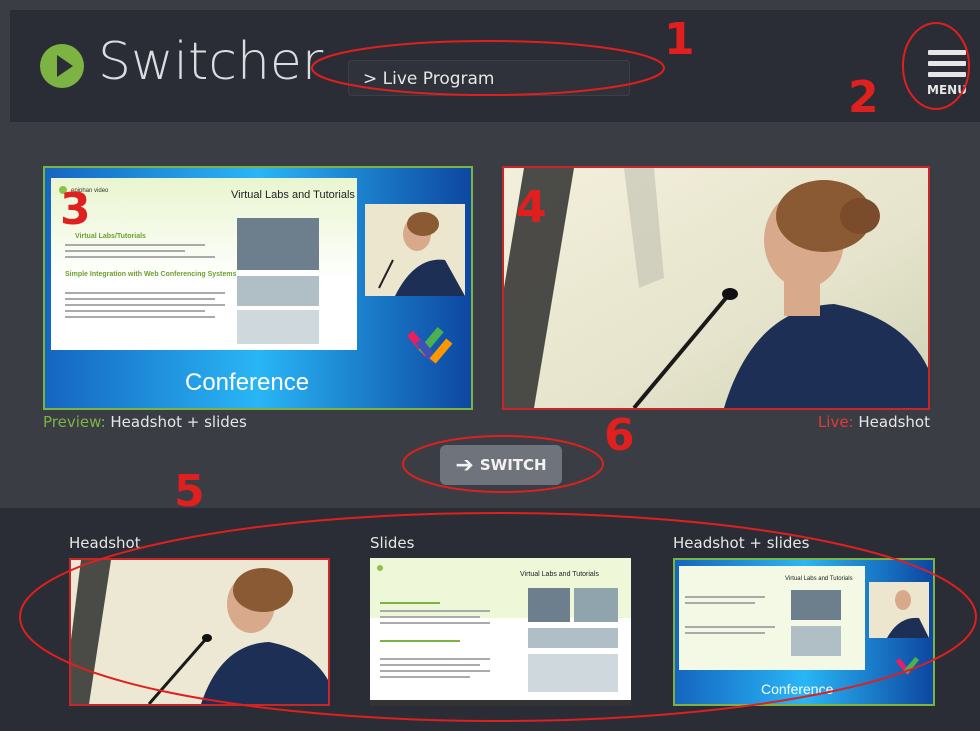 Image resolution: width=980 pixels, height=731 pixels. Describe the element at coordinates (947, 78) in the screenshot. I see `menu-button: MENU` at that location.